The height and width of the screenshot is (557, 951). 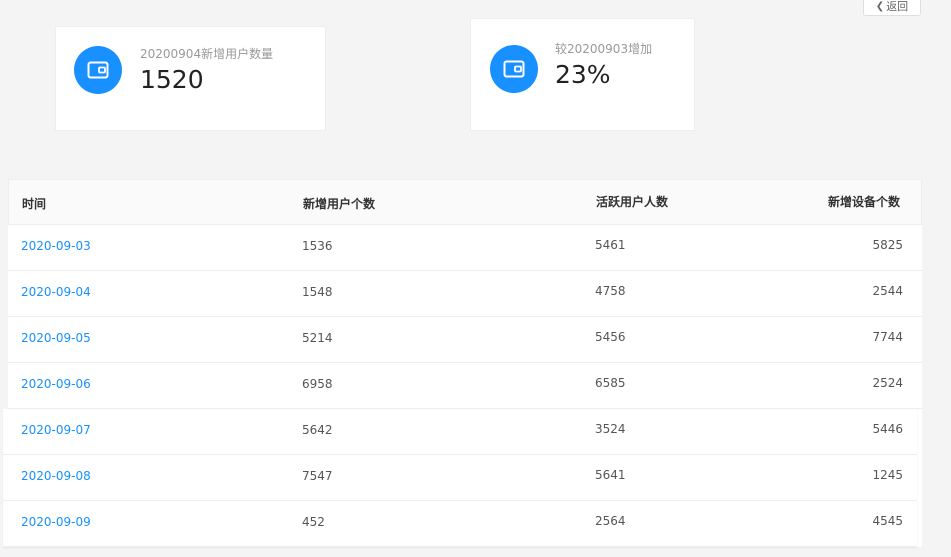 What do you see at coordinates (317, 476) in the screenshot?
I see `new-users-cell: 7547` at bounding box center [317, 476].